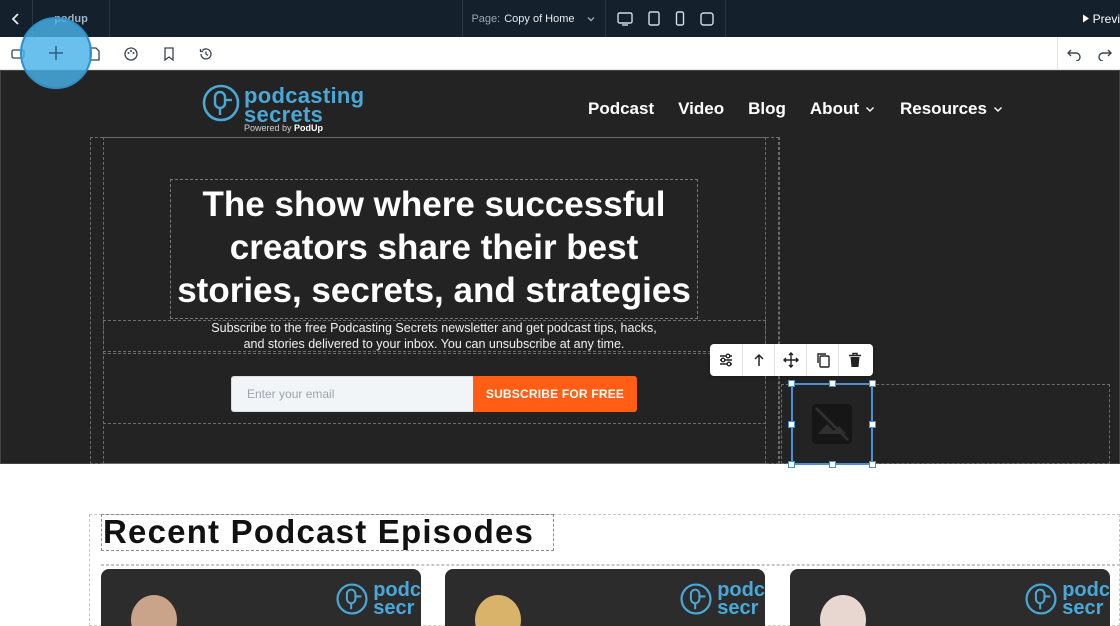 The width and height of the screenshot is (1120, 626). I want to click on logo-powered-by: Powered by PodUp, so click(283, 128).